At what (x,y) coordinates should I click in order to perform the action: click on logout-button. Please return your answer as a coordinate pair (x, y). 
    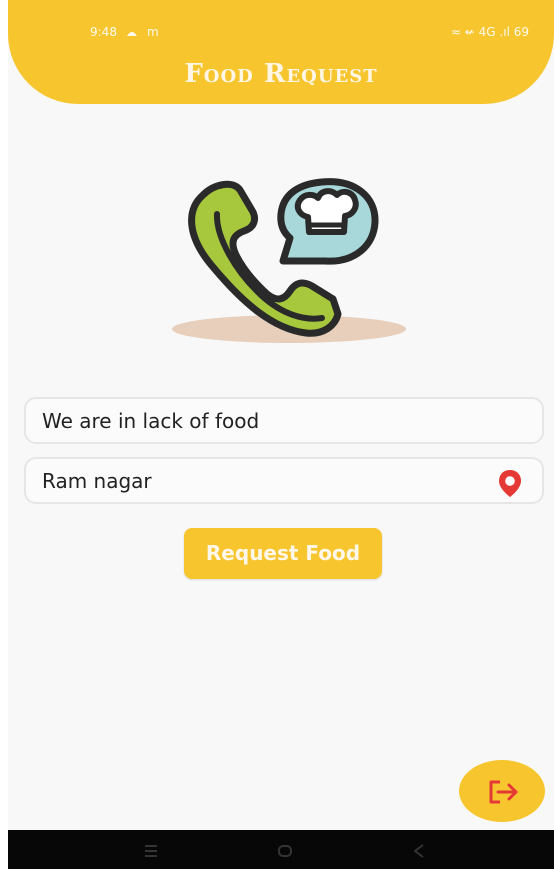
    Looking at the image, I should click on (502, 791).